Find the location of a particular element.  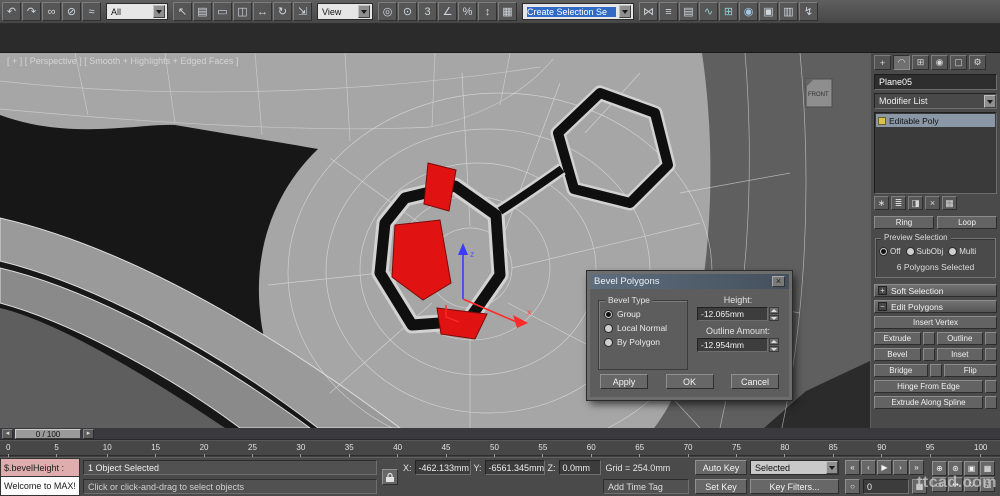

undo-icon: ↶ is located at coordinates (11, 11).